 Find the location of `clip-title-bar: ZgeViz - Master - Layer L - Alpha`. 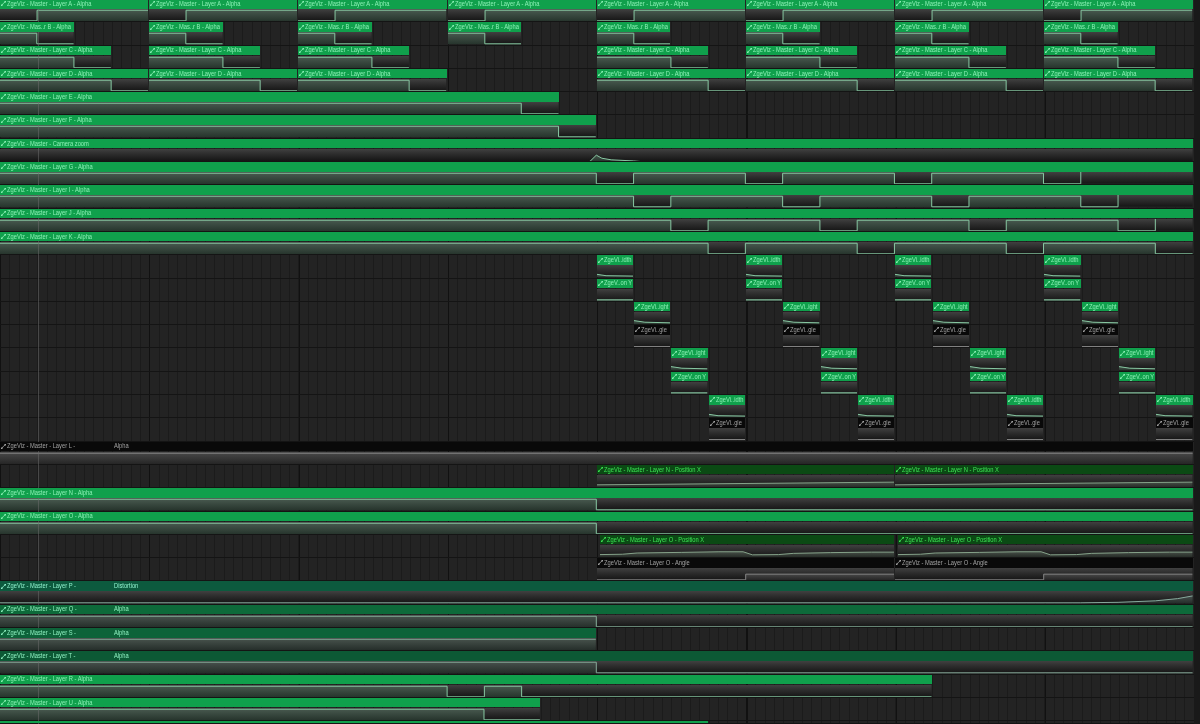

clip-title-bar: ZgeViz - Master - Layer L - Alpha is located at coordinates (596, 446).